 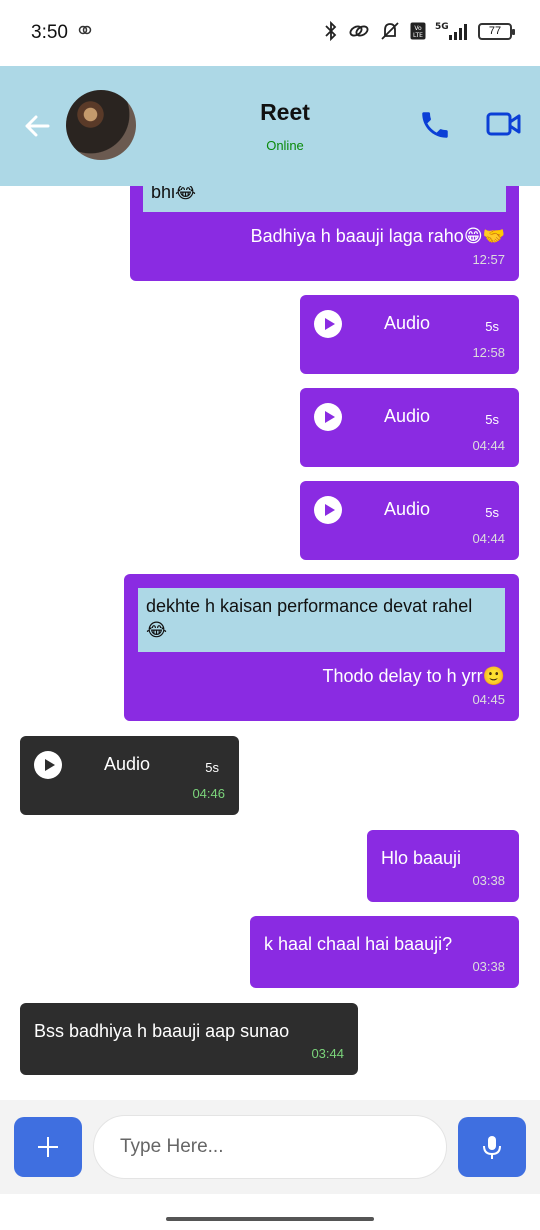 I want to click on video-call-button, so click(x=504, y=126).